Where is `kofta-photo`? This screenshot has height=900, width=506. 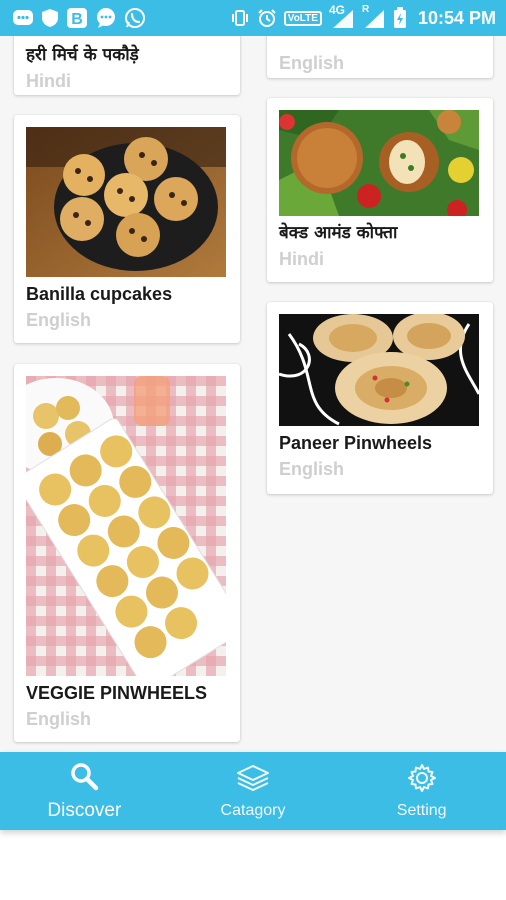 kofta-photo is located at coordinates (379, 163).